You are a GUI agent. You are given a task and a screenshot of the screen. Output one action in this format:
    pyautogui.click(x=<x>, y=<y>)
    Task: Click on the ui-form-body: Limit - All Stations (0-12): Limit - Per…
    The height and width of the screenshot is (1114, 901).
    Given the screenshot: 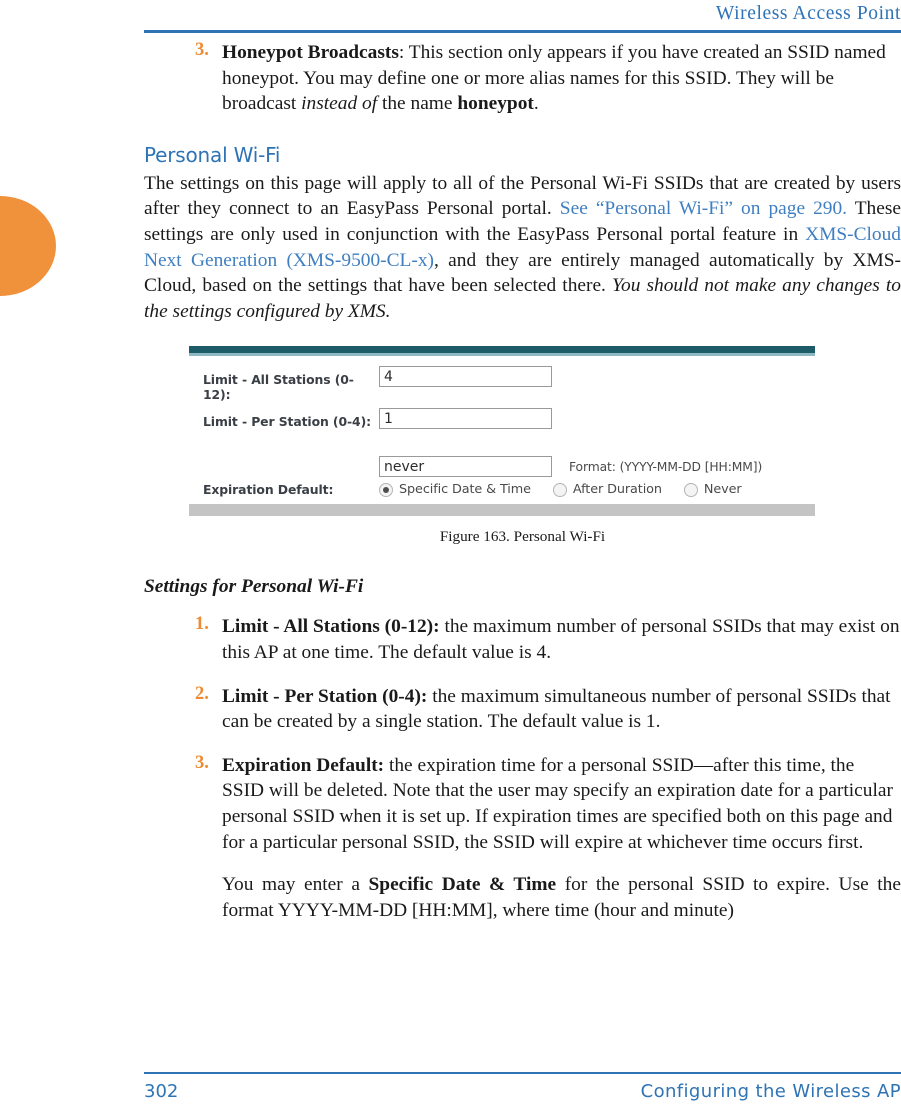 What is the action you would take?
    pyautogui.click(x=502, y=430)
    